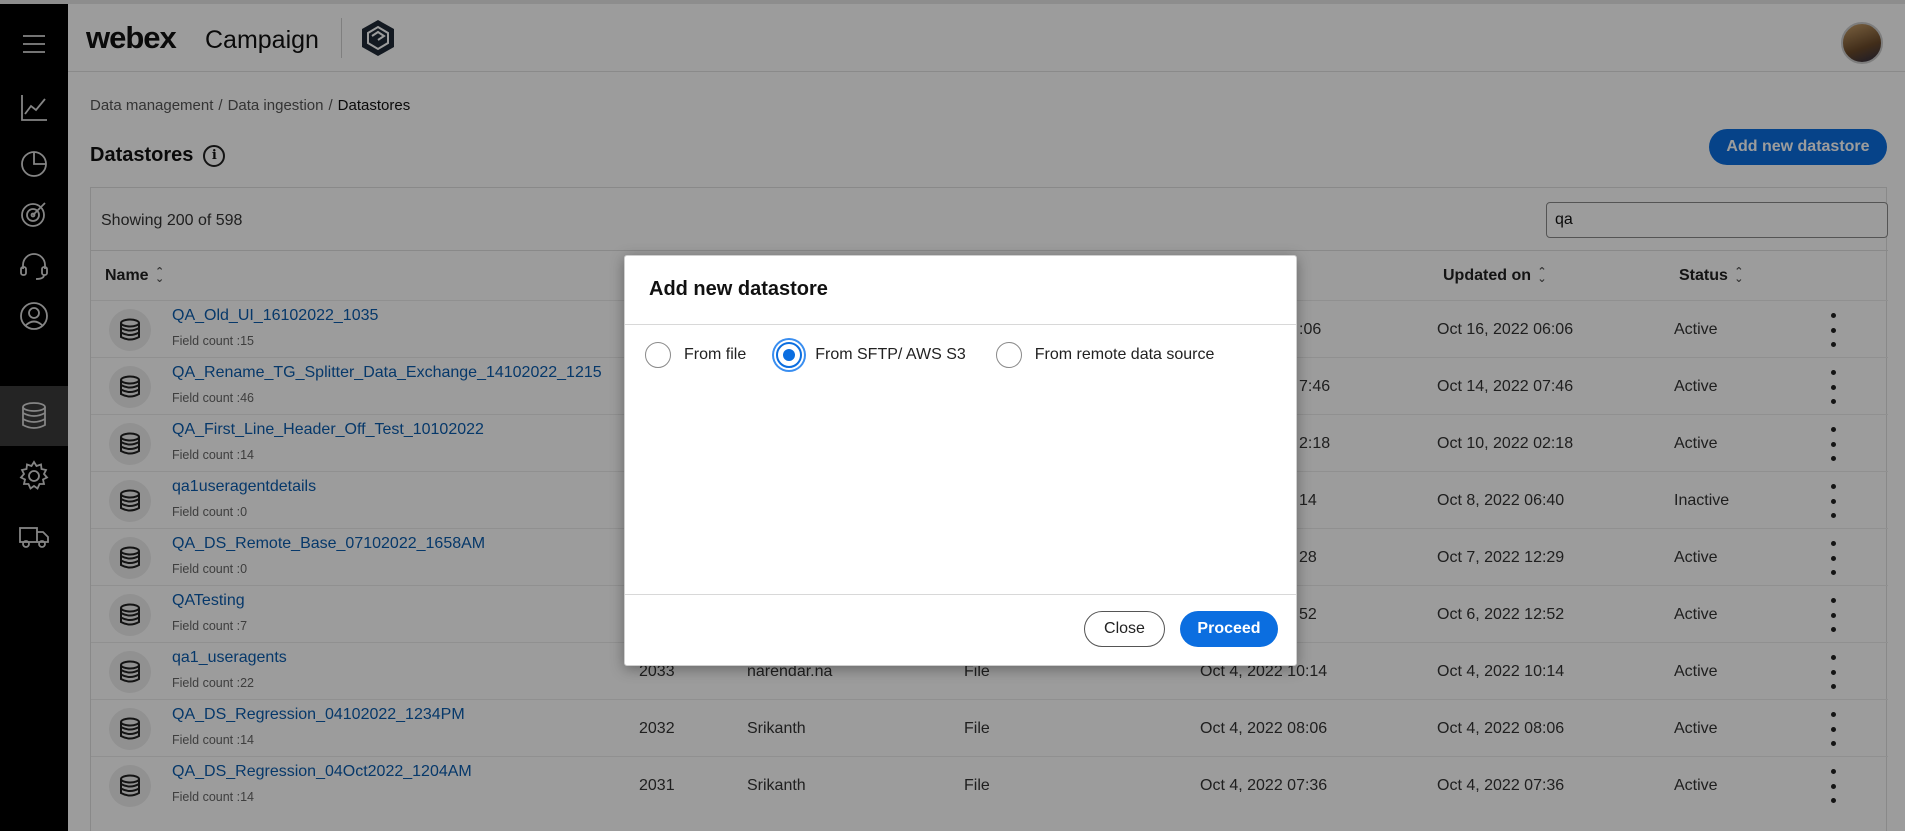  I want to click on radio-label: From file, so click(715, 354).